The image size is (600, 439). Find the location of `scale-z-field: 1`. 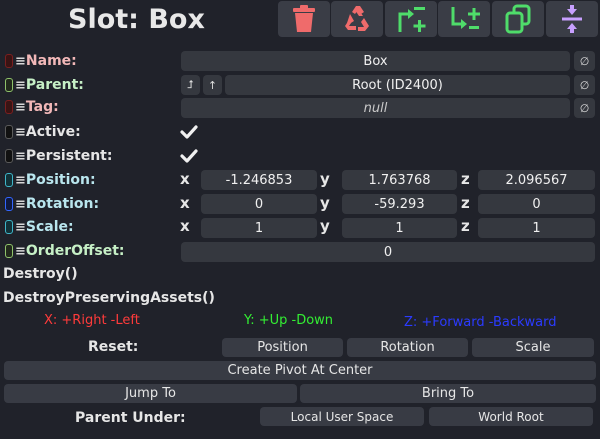

scale-z-field: 1 is located at coordinates (536, 228).